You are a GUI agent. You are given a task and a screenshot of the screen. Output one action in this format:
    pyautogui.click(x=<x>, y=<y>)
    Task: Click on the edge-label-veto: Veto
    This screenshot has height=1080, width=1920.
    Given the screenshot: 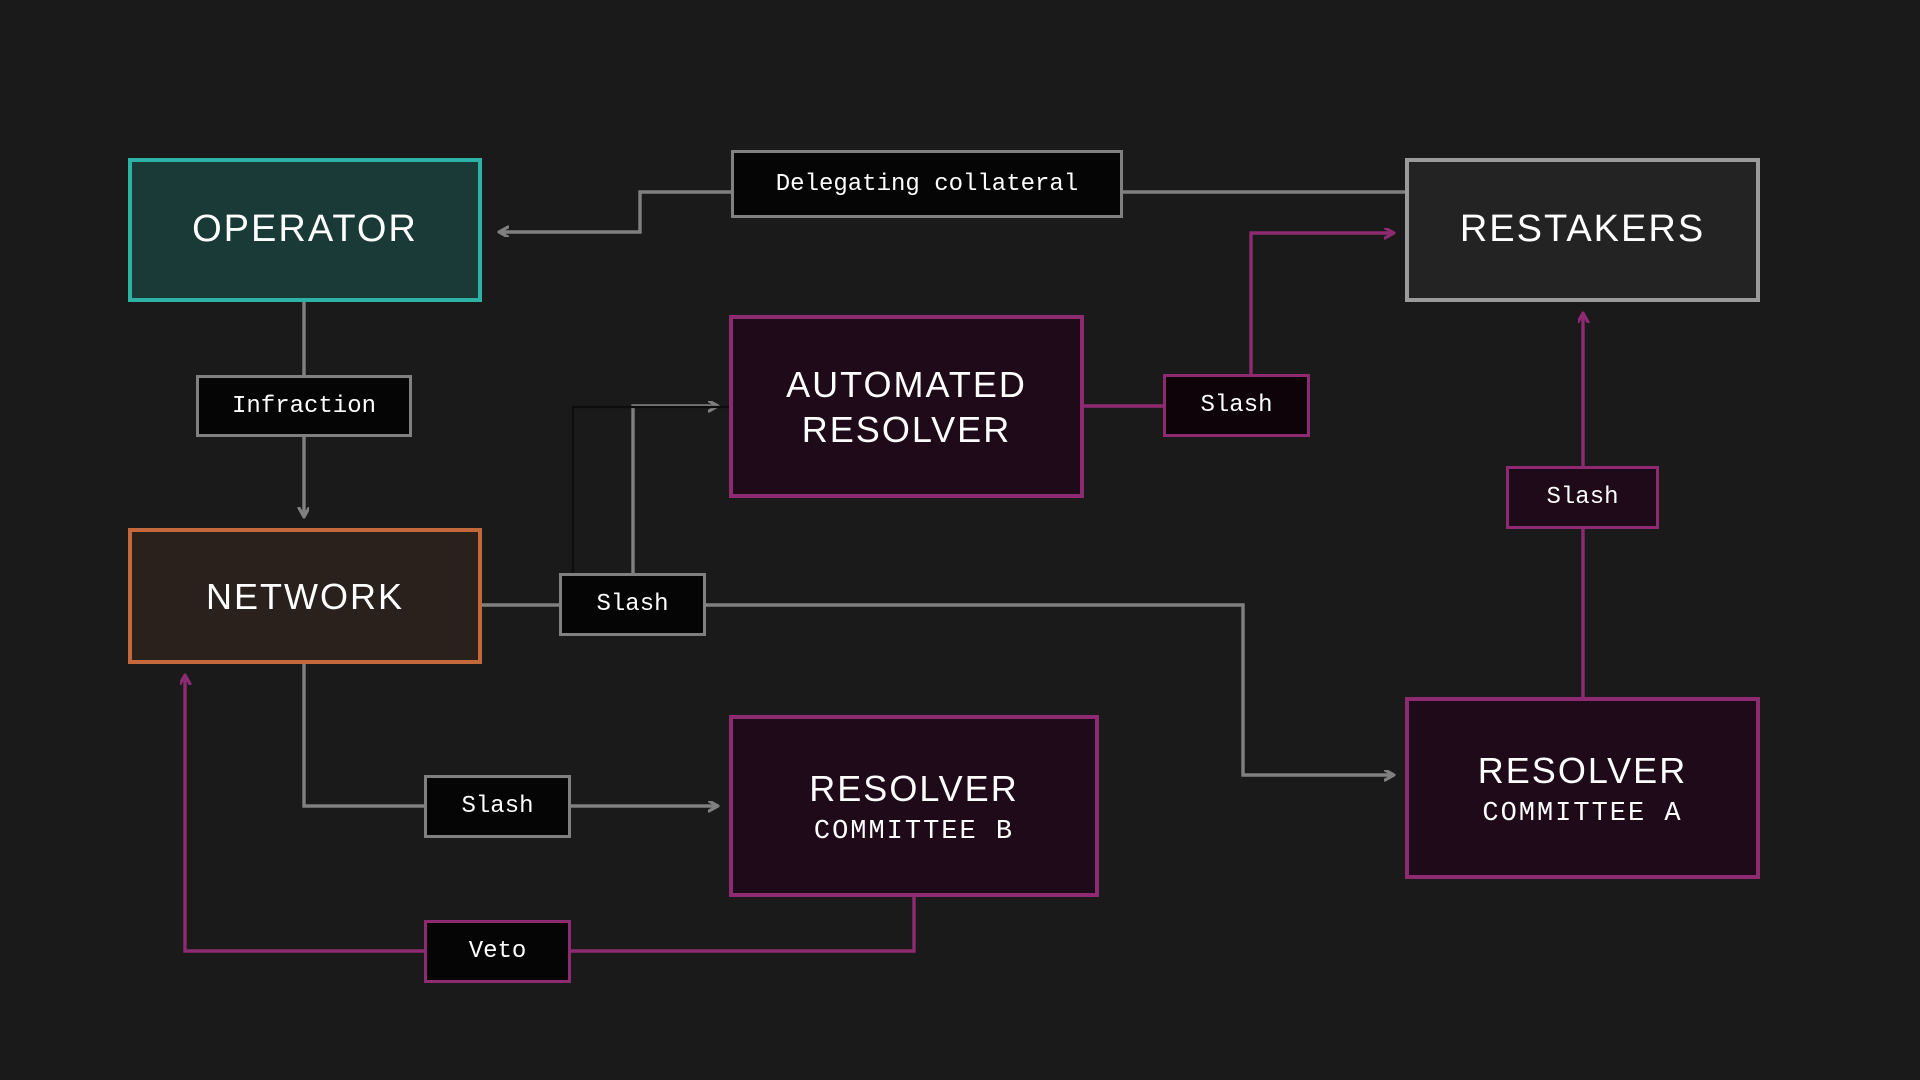 What is the action you would take?
    pyautogui.click(x=497, y=951)
    